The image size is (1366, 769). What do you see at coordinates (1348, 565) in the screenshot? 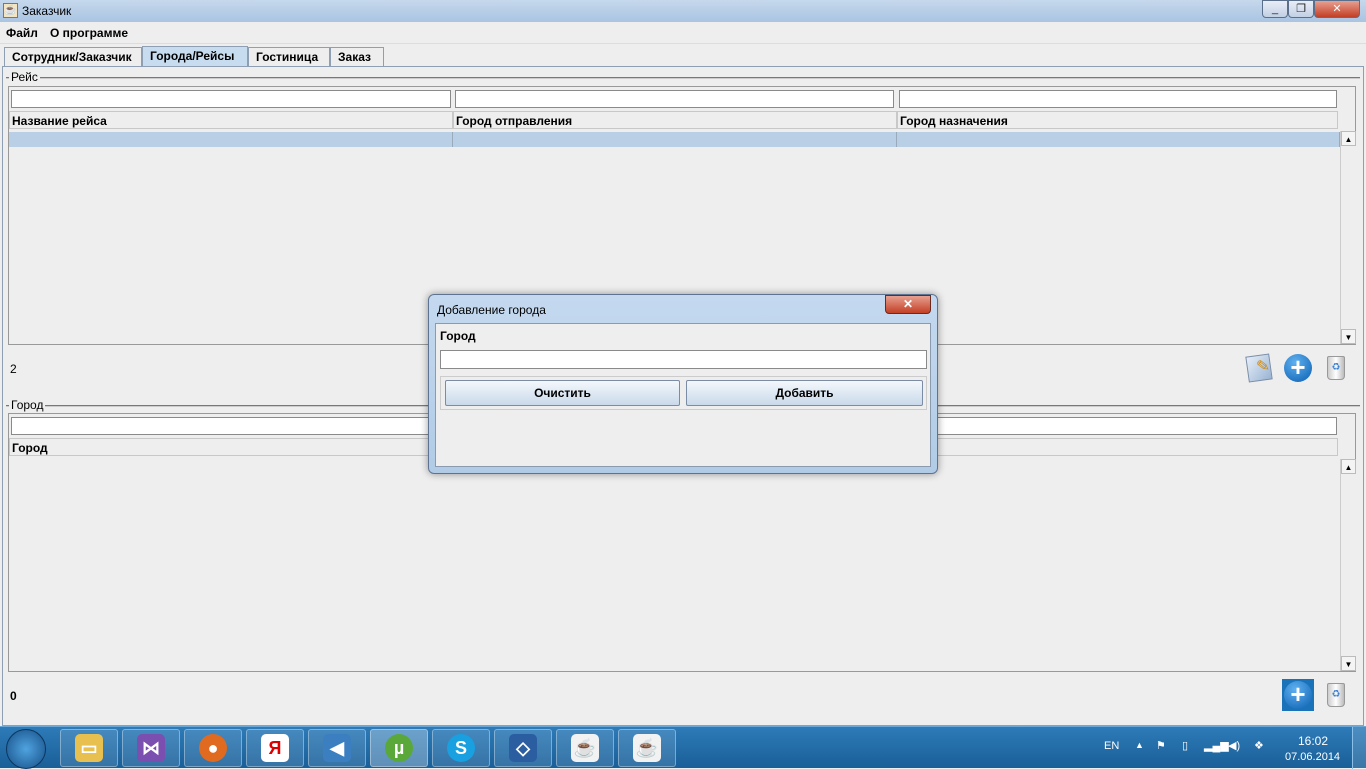
I see `cities-scrollbar: ▲ ▼` at bounding box center [1348, 565].